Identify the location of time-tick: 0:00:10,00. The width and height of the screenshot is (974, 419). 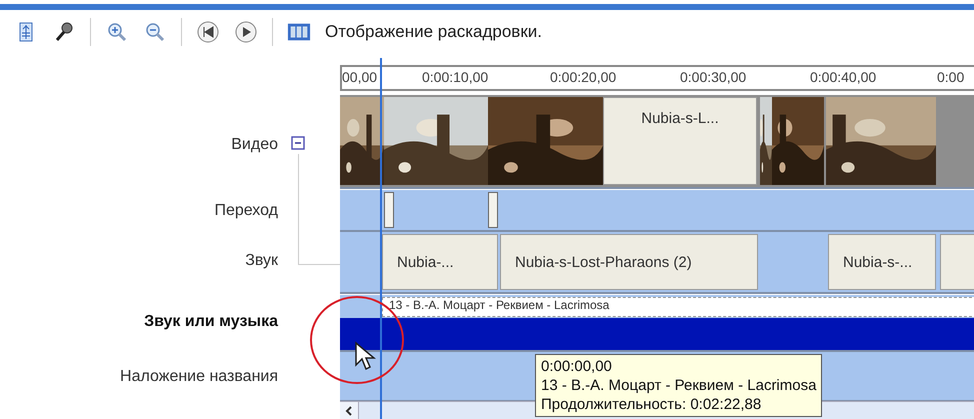
(455, 77).